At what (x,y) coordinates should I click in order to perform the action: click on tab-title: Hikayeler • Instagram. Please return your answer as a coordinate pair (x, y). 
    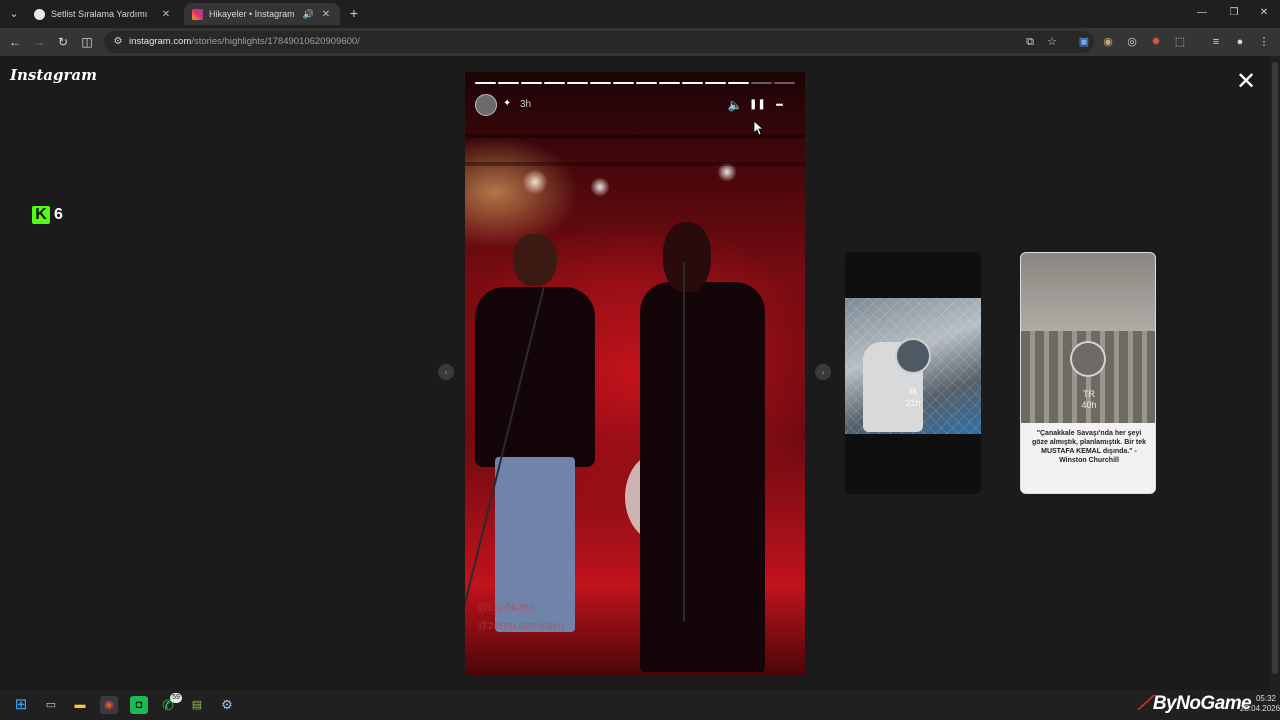
    Looking at the image, I should click on (252, 14).